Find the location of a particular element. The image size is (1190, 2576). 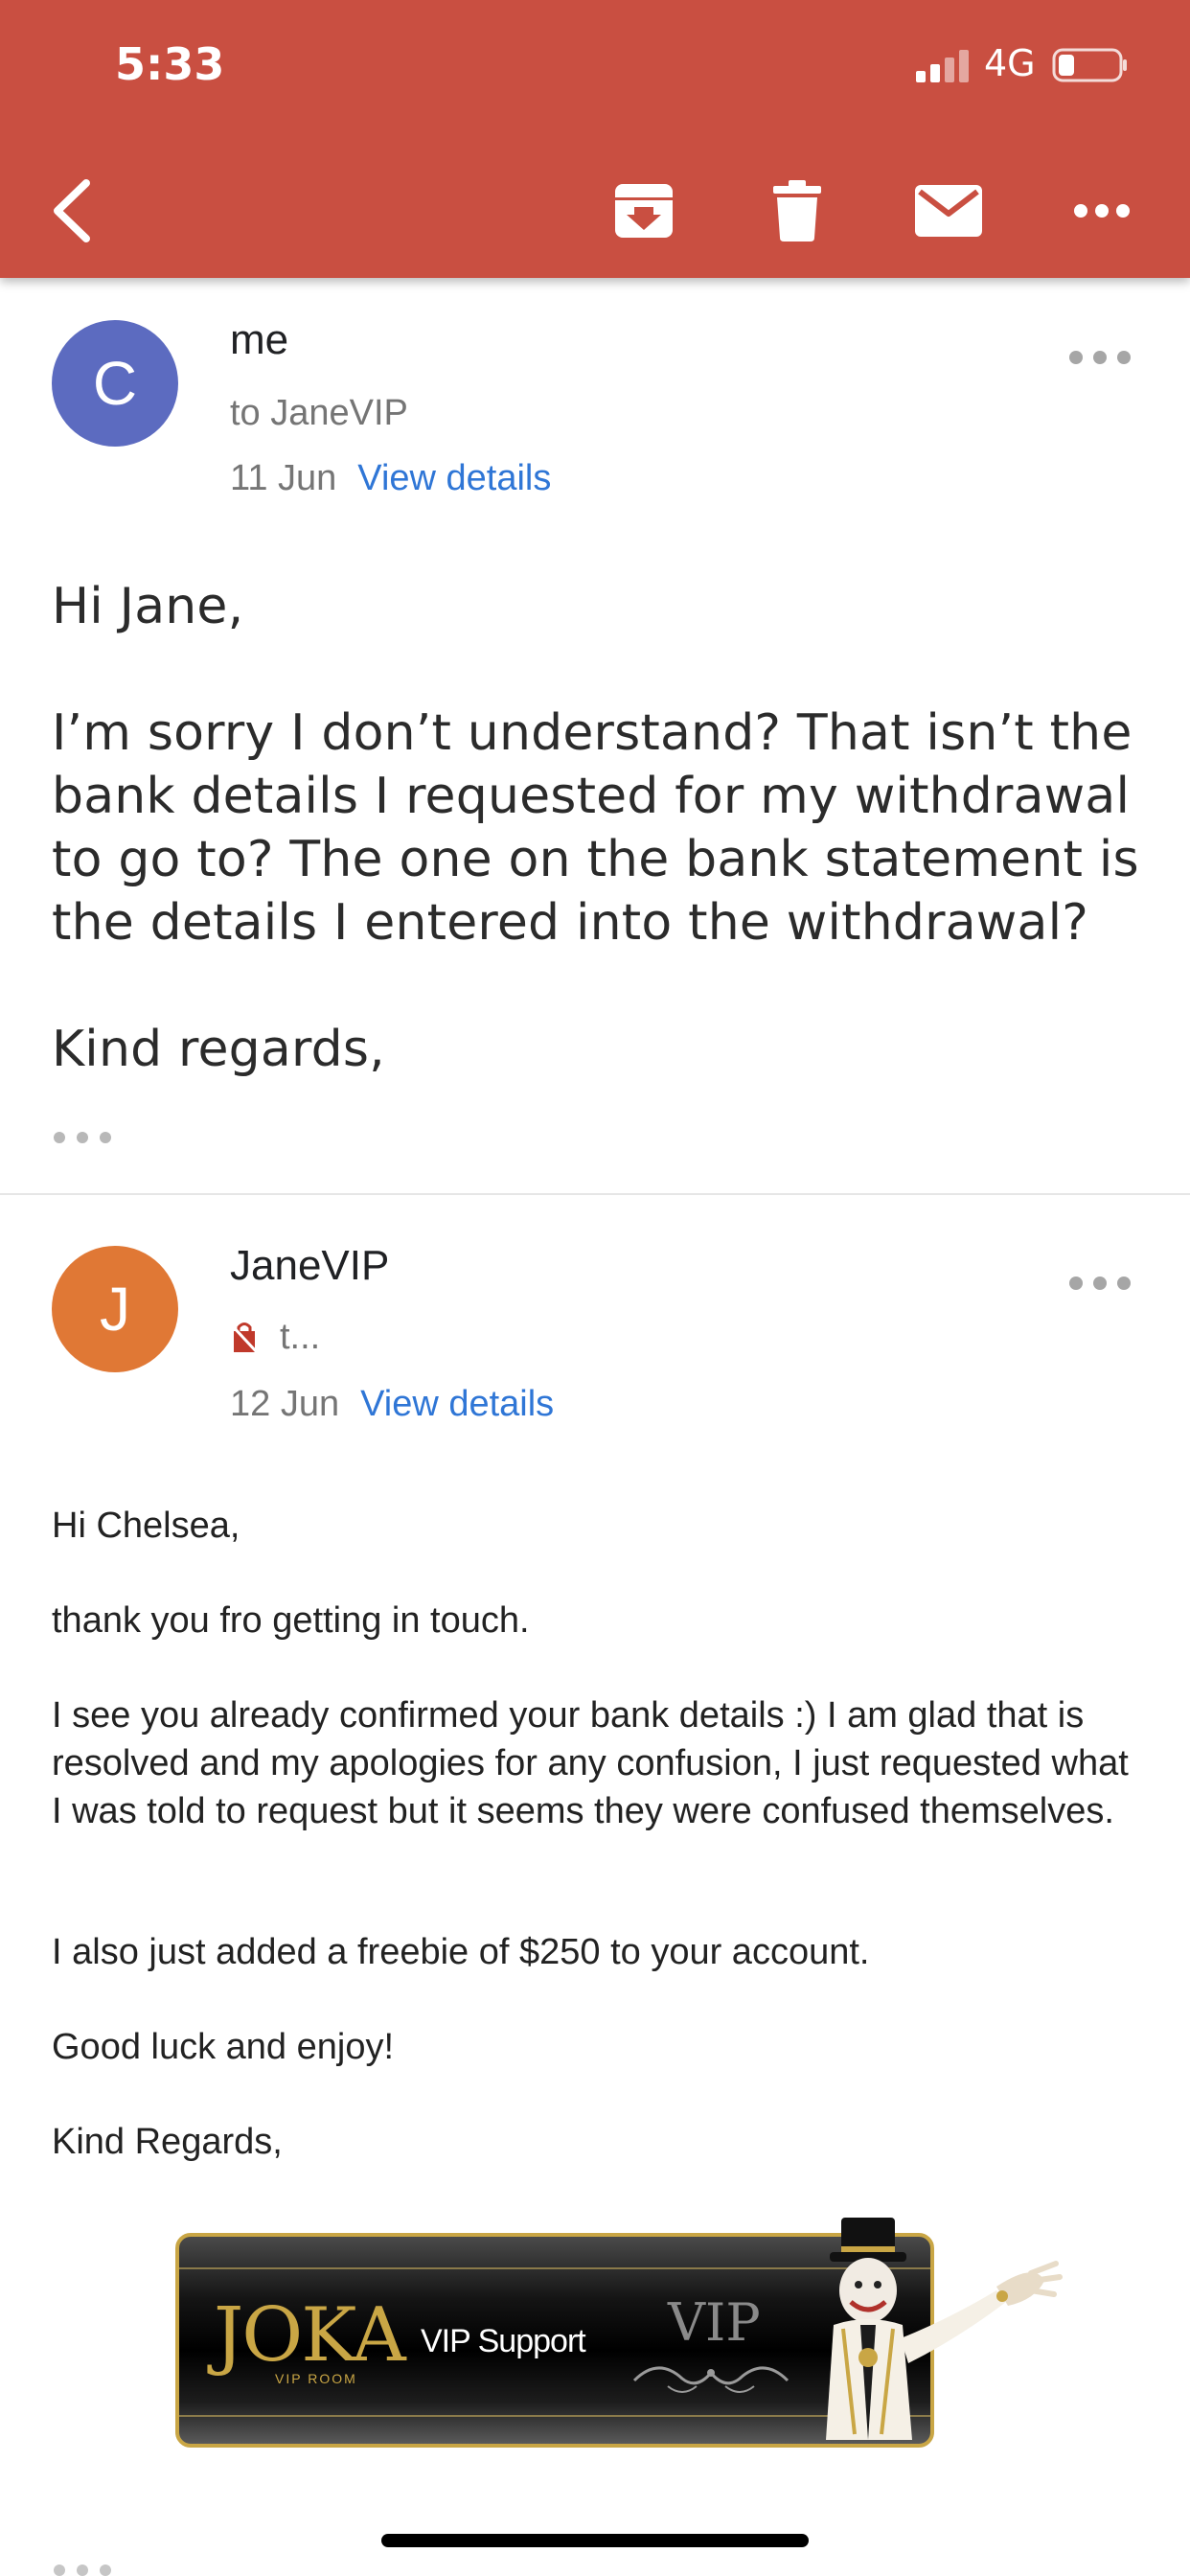

more-horizontal-icon is located at coordinates (1102, 211).